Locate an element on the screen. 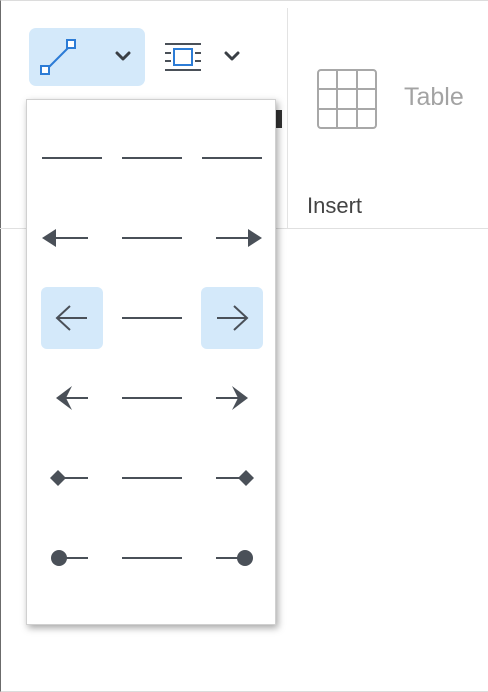  oval-left-line-icon is located at coordinates (72, 558).